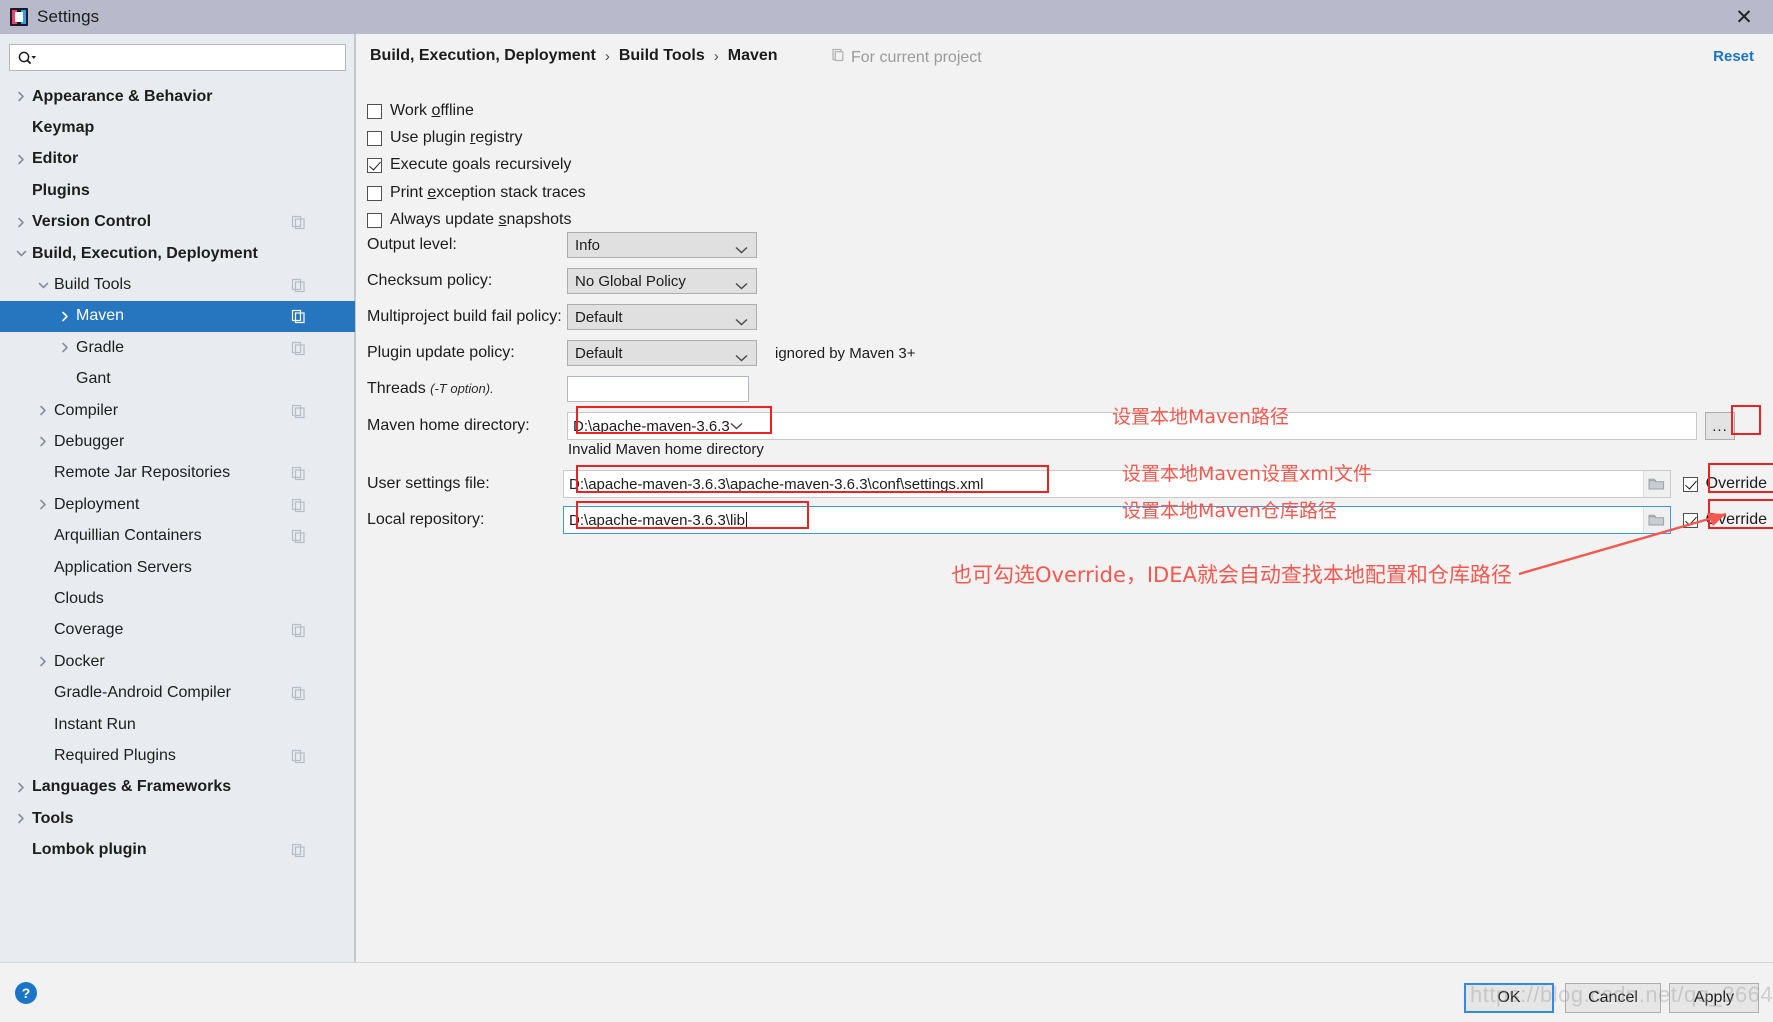  Describe the element at coordinates (177, 535) in the screenshot. I see `sidebar-item-arquillian-containers: Arquillian Containers` at that location.